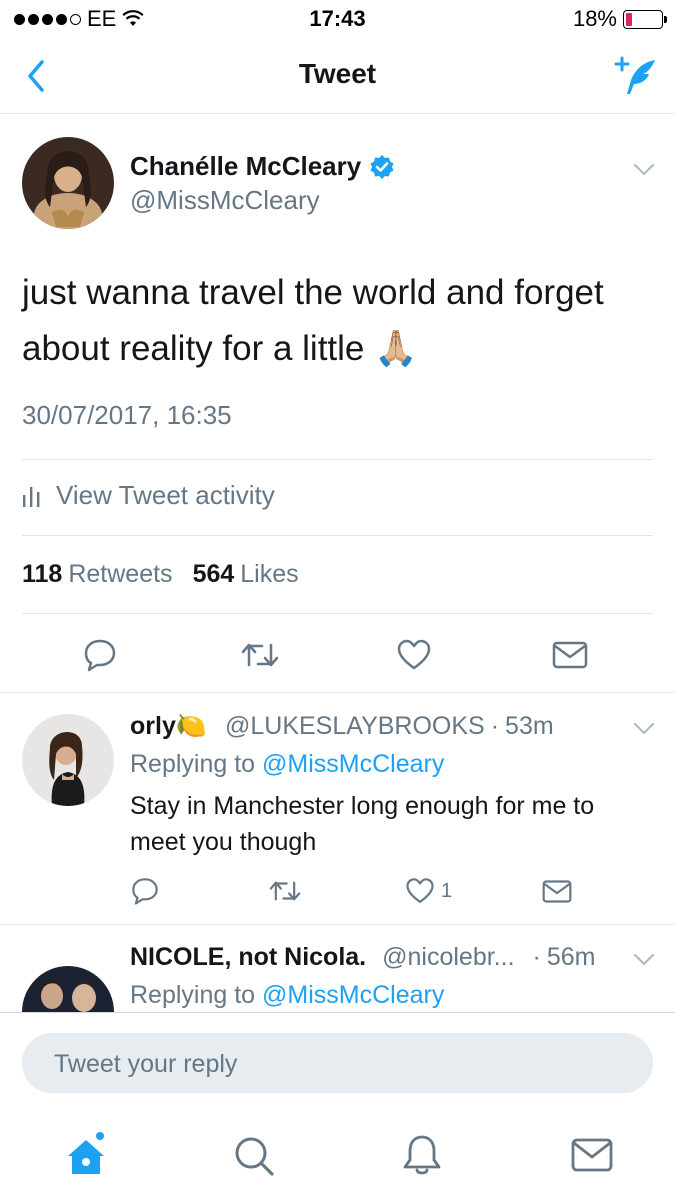 The image size is (675, 1200). What do you see at coordinates (248, 957) in the screenshot?
I see `reply-author-name: NICOLE, not Nicola.` at bounding box center [248, 957].